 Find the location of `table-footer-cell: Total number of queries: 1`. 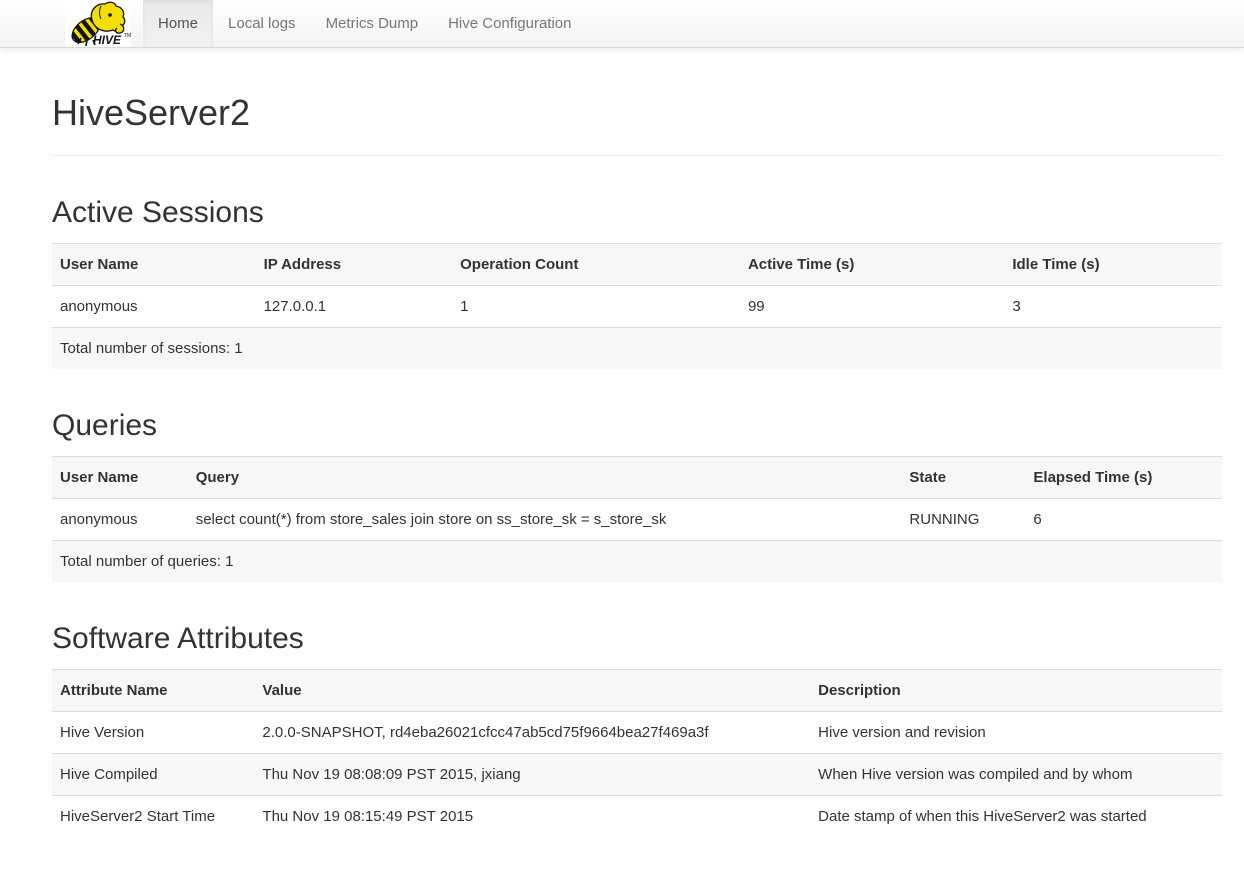

table-footer-cell: Total number of queries: 1 is located at coordinates (637, 560).